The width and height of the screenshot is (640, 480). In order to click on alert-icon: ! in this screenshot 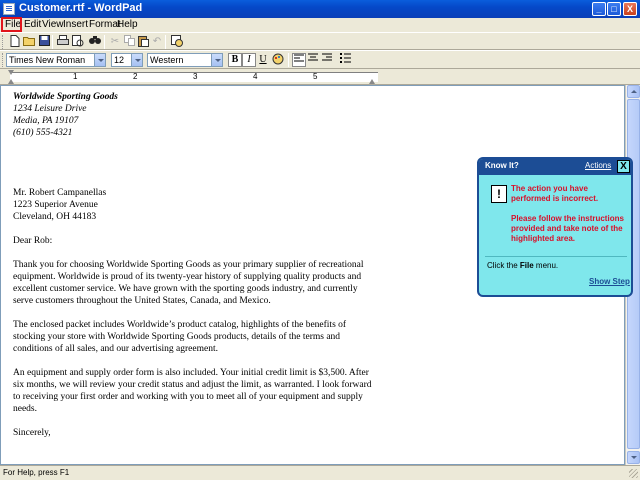, I will do `click(499, 194)`.